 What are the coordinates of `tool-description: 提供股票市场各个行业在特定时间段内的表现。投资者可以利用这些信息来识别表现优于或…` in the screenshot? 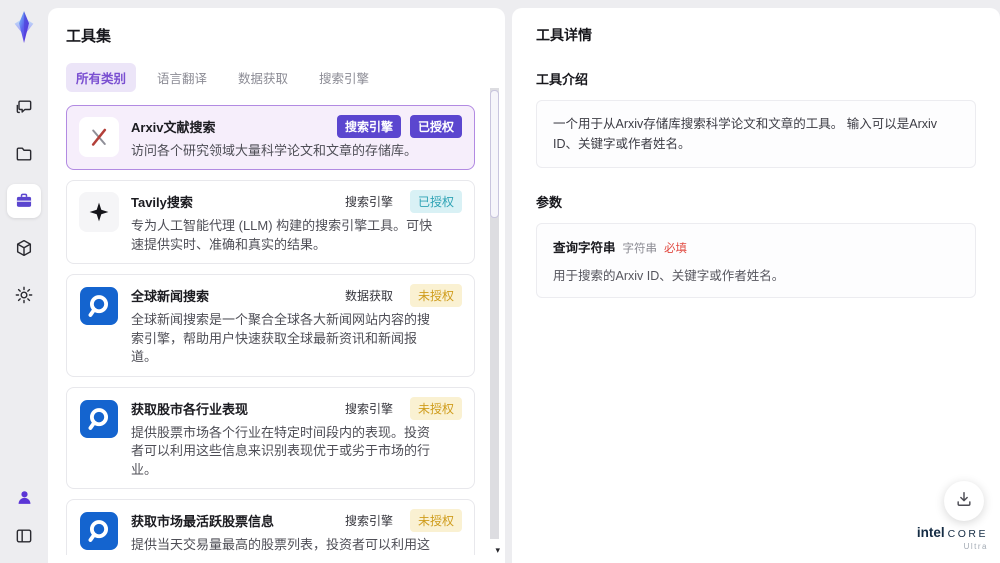 It's located at (281, 450).